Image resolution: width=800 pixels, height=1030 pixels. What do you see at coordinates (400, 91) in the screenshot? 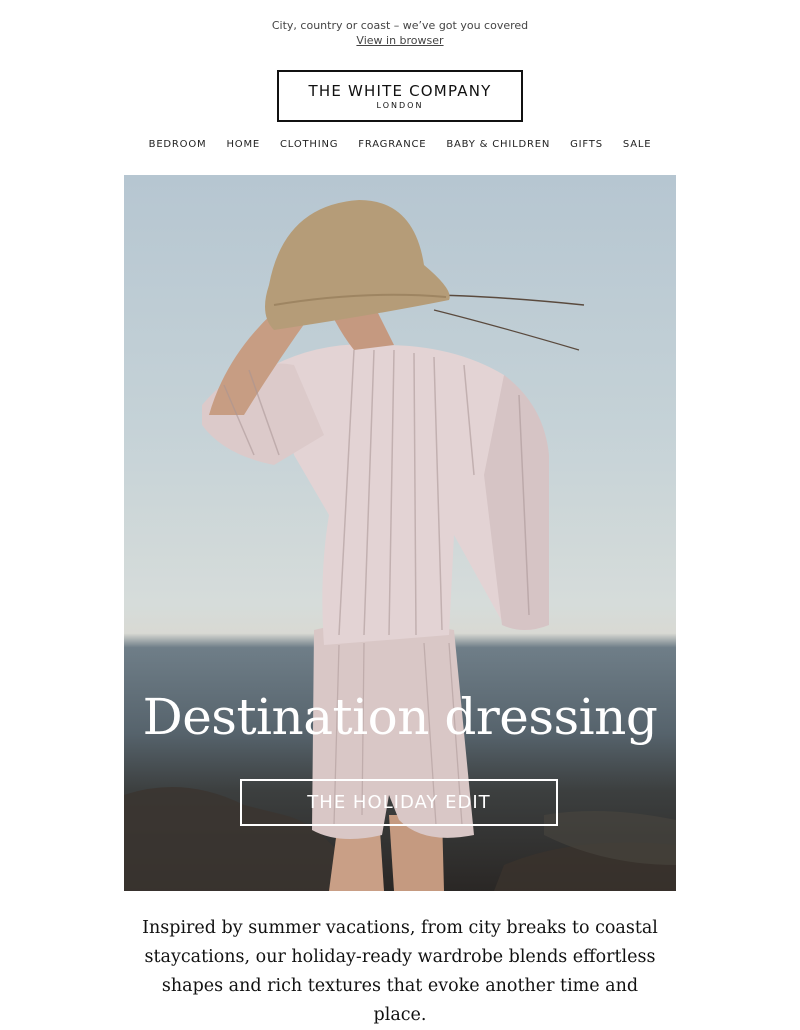
I see `logo-name: THE WHITE COMPANY` at bounding box center [400, 91].